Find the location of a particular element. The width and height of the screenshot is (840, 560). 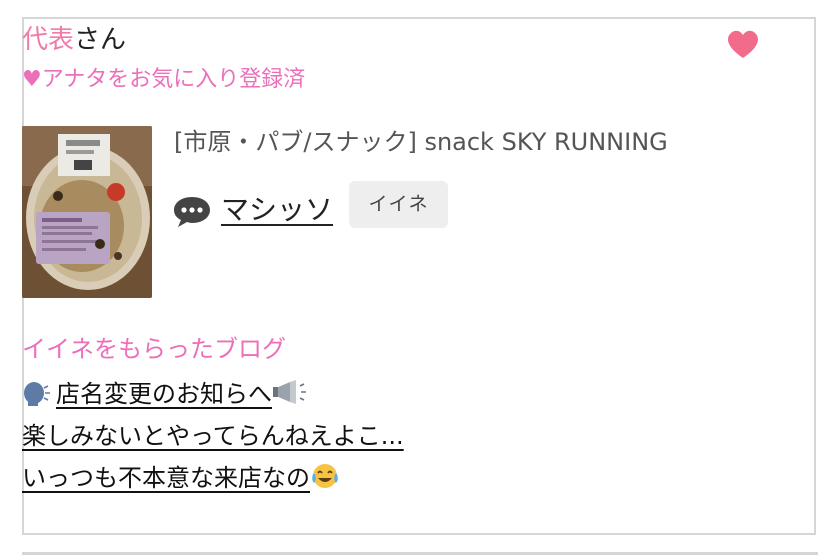

list-item: 店名変更のお知らへ is located at coordinates (213, 395).